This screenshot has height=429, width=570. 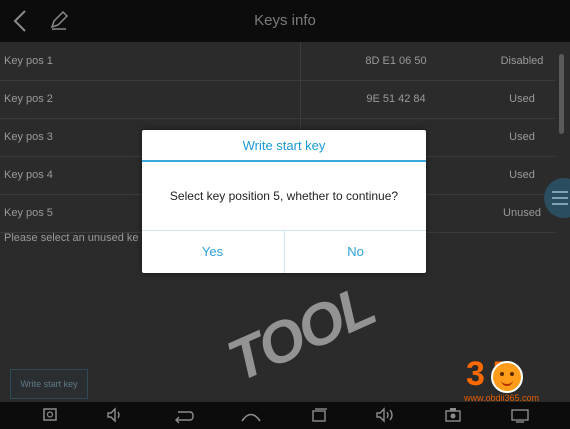 I want to click on cast-icon, so click(x=520, y=415).